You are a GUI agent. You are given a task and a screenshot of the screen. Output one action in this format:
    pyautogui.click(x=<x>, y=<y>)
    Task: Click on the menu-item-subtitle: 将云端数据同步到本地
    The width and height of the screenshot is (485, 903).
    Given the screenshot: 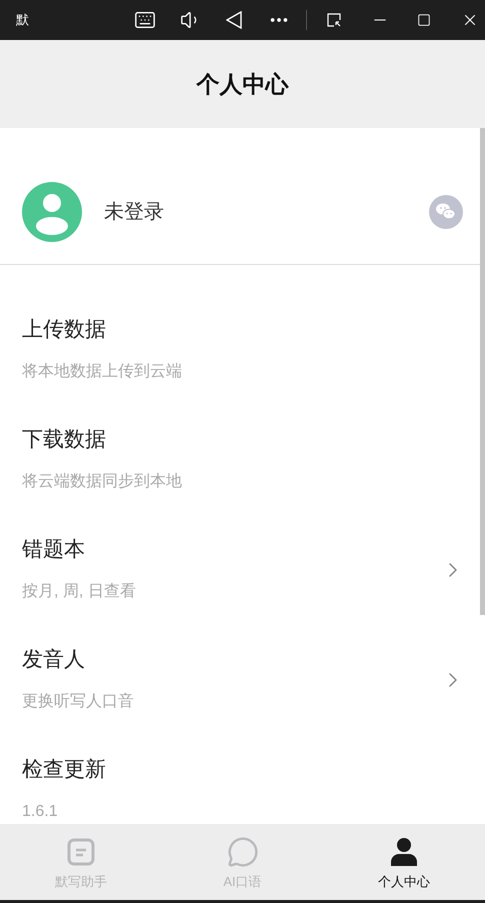 What is the action you would take?
    pyautogui.click(x=102, y=482)
    